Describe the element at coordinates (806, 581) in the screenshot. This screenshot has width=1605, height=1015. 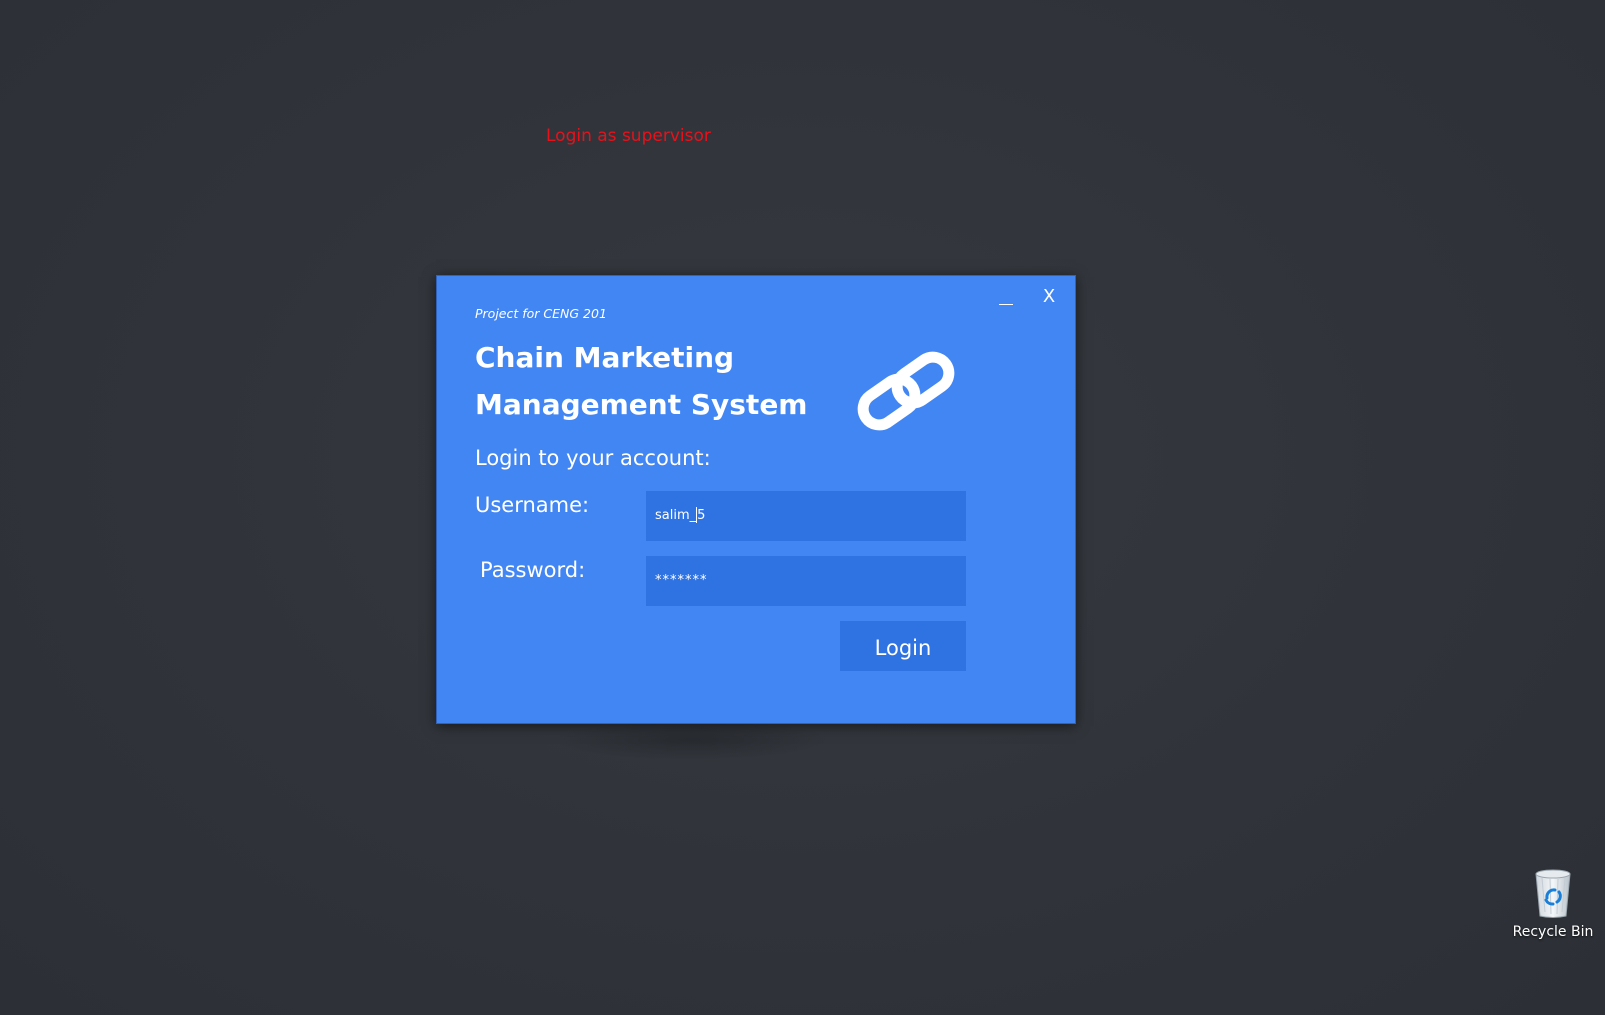
I see `password-input: *******` at that location.